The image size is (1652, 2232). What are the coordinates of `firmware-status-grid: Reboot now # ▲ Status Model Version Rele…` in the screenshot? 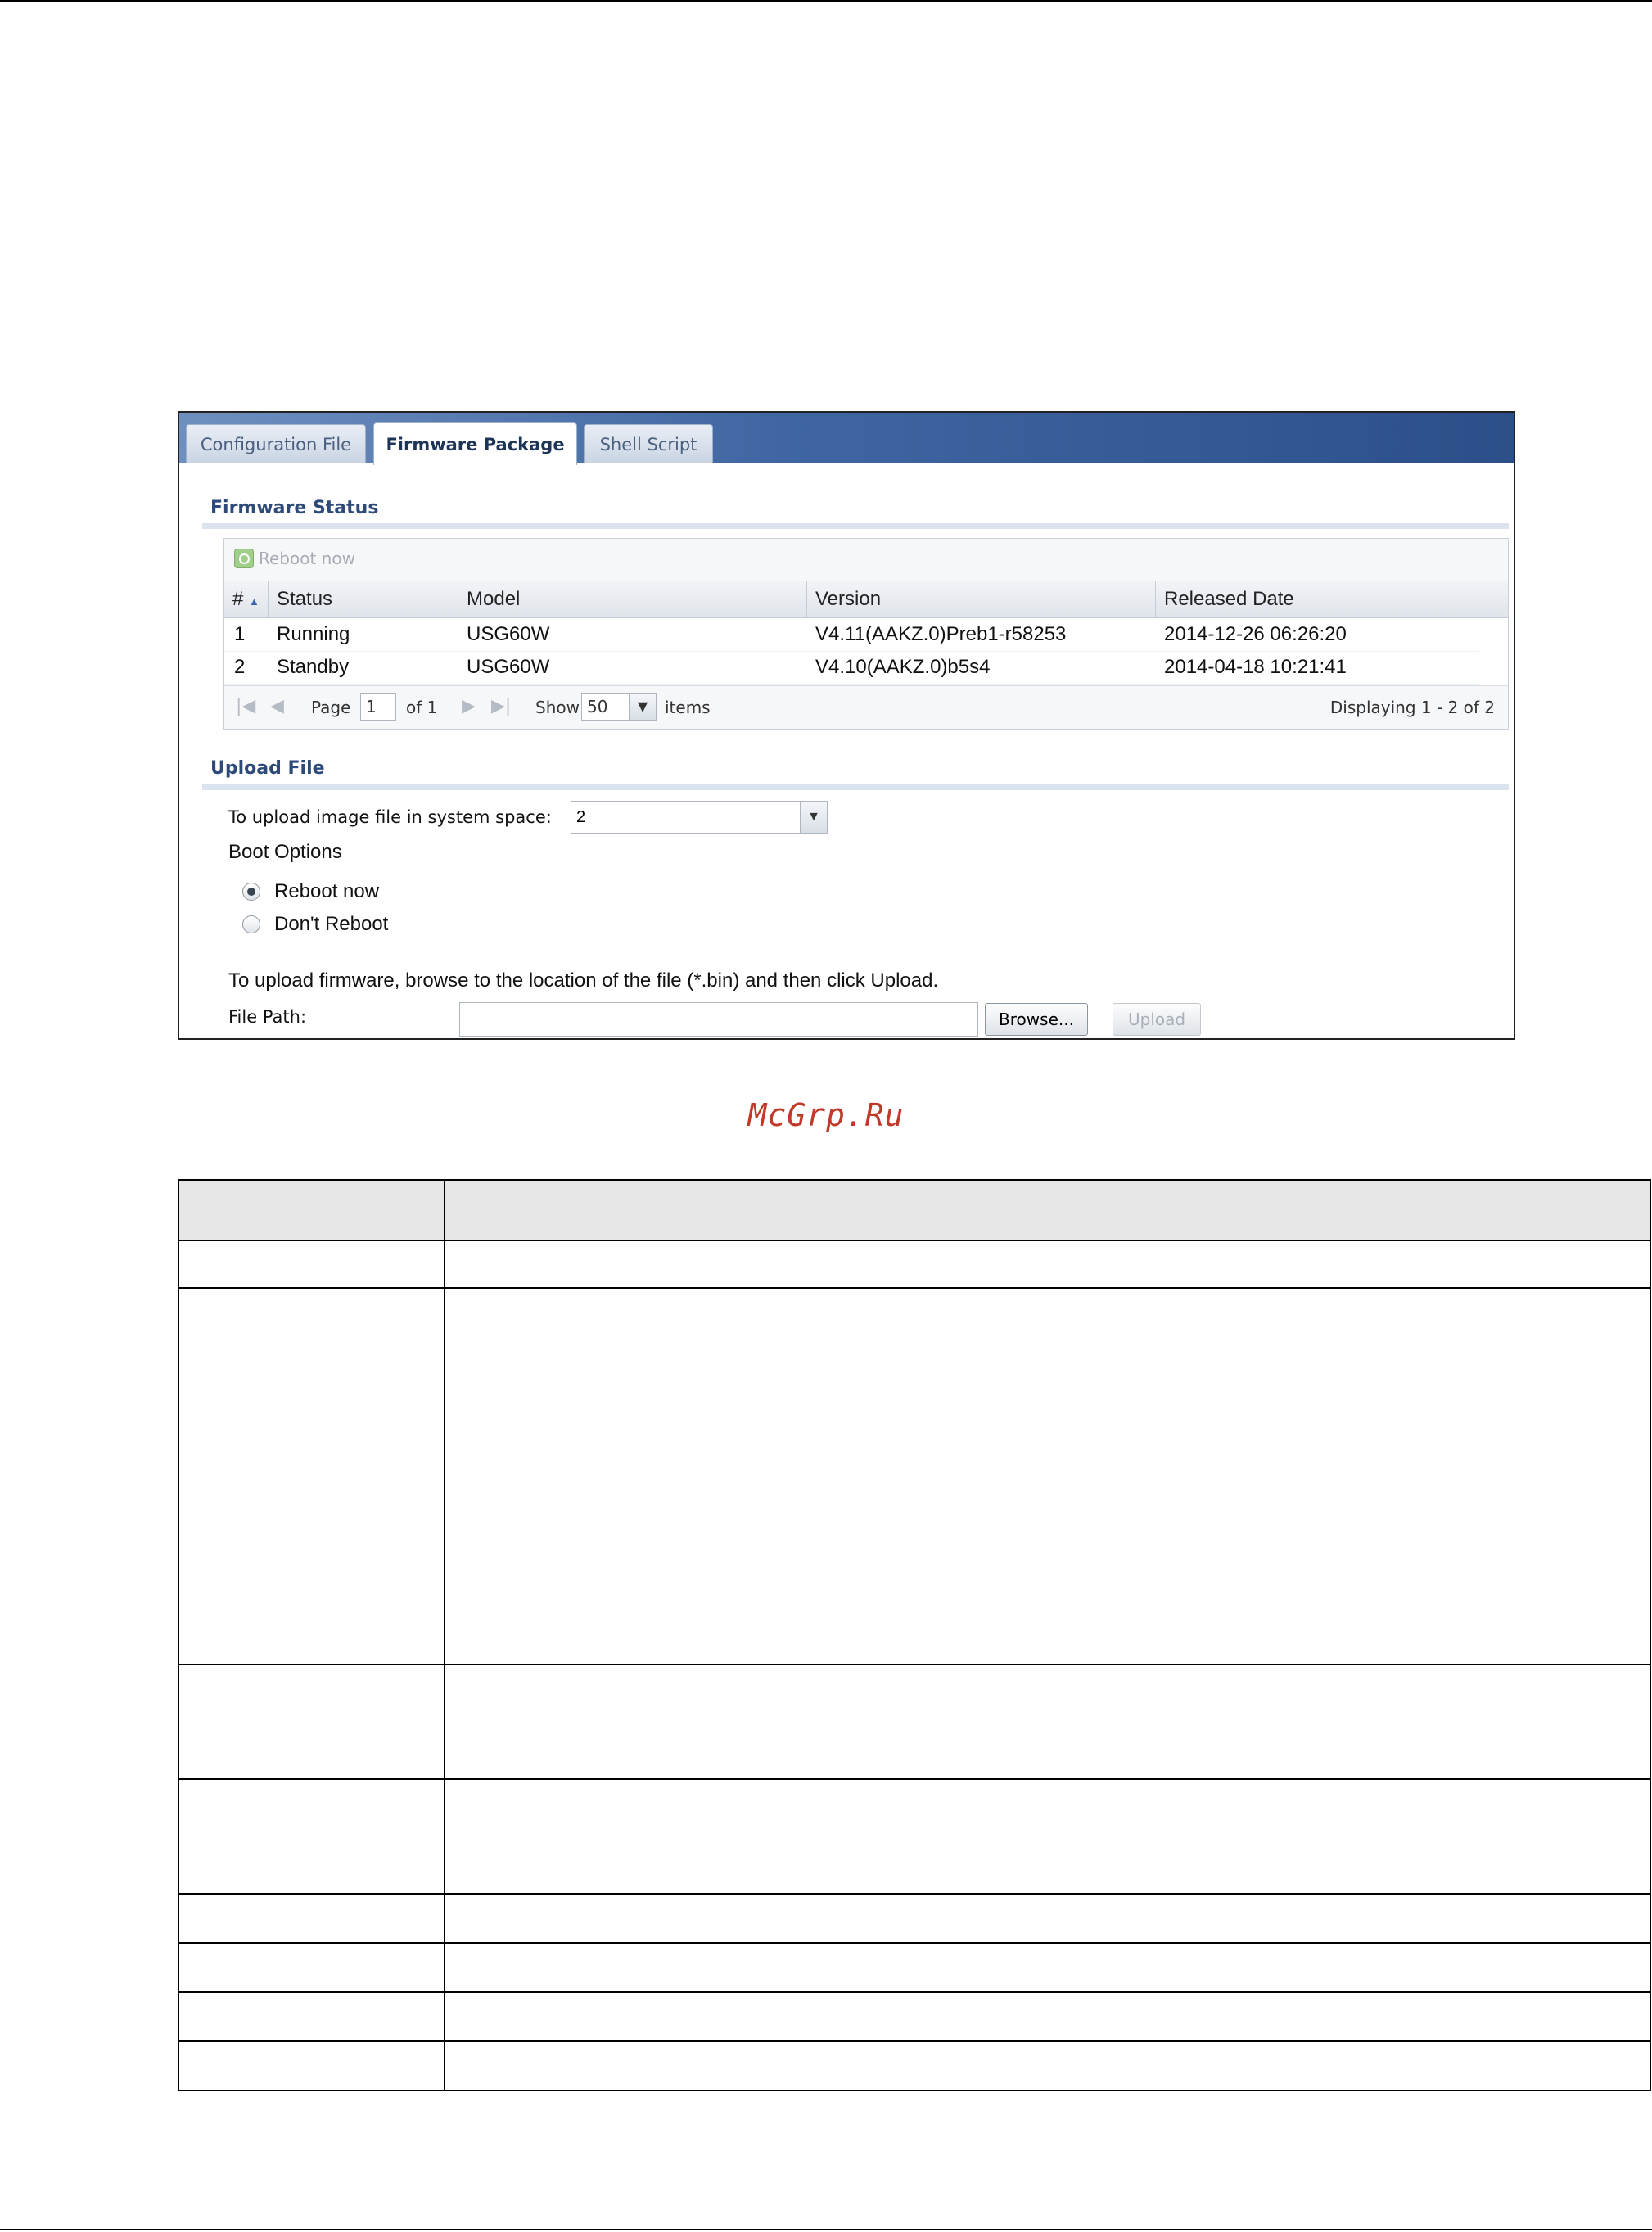 It's located at (866, 634).